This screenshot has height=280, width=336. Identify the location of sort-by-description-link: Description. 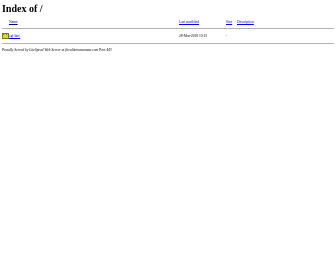
(245, 22).